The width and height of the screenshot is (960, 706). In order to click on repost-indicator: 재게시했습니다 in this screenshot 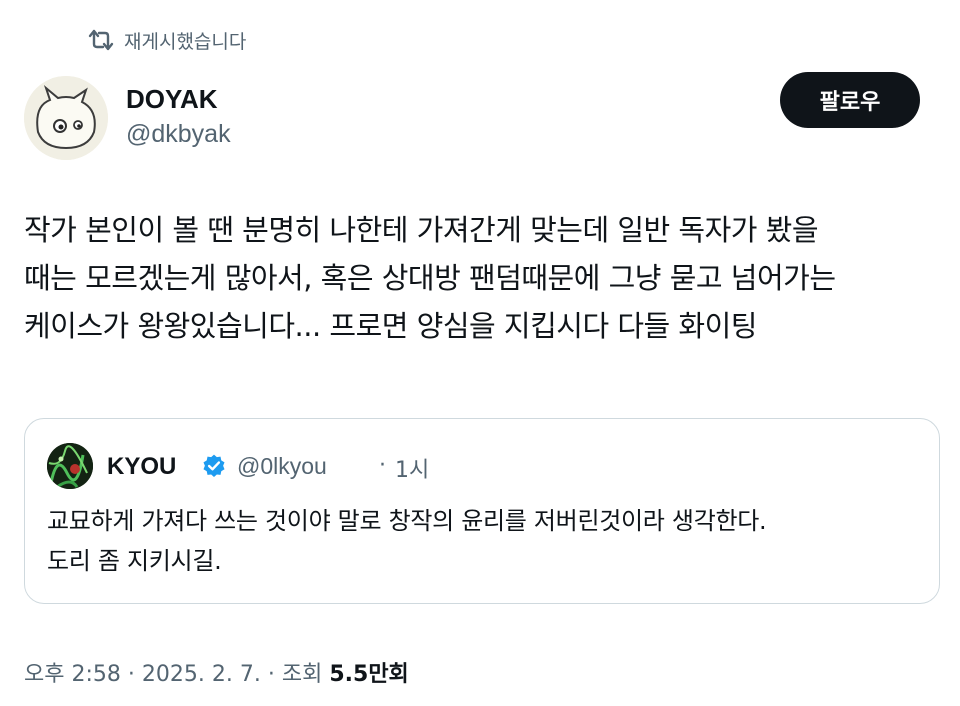, I will do `click(166, 40)`.